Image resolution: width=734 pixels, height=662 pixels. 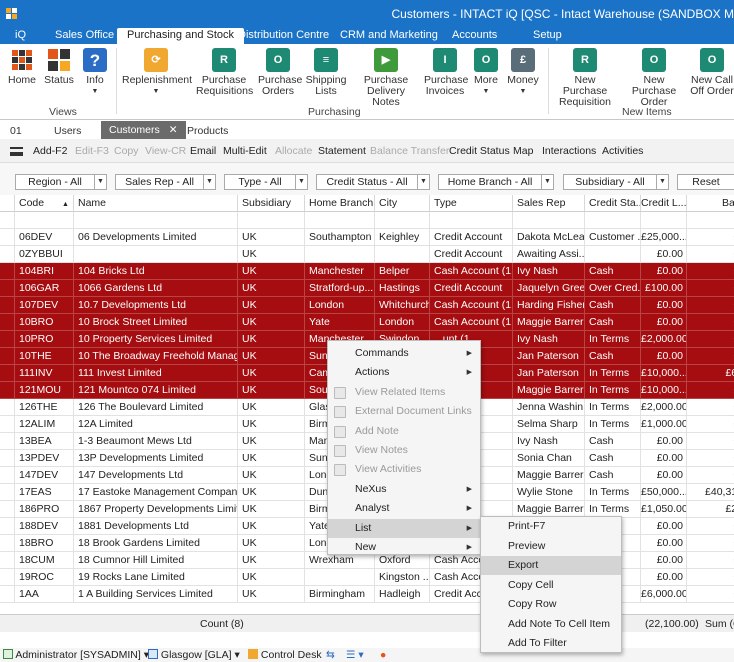 What do you see at coordinates (285, 655) in the screenshot?
I see `control-desk-button: Control Desk` at bounding box center [285, 655].